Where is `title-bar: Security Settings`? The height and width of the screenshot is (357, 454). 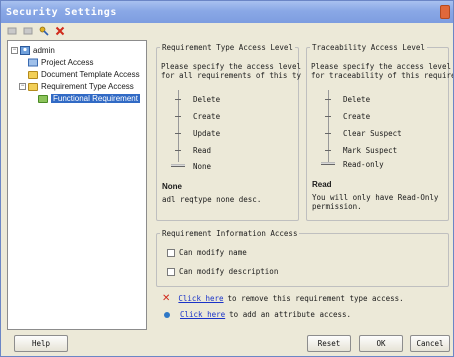 title-bar: Security Settings is located at coordinates (227, 12).